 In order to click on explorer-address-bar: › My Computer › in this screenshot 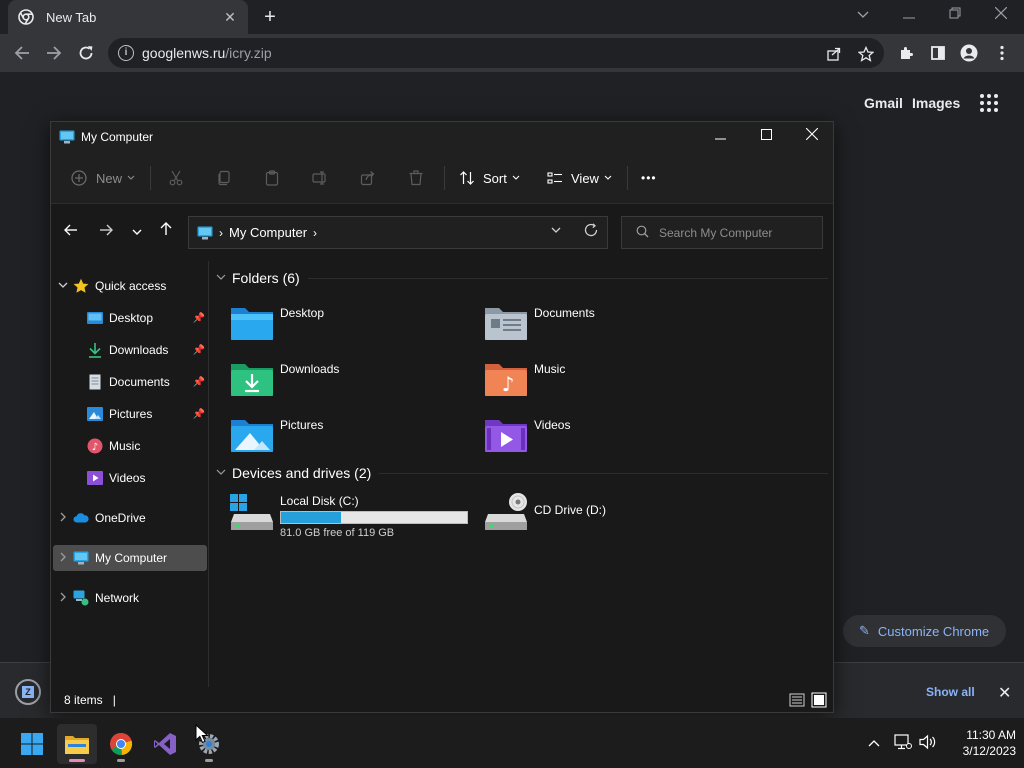, I will do `click(398, 232)`.